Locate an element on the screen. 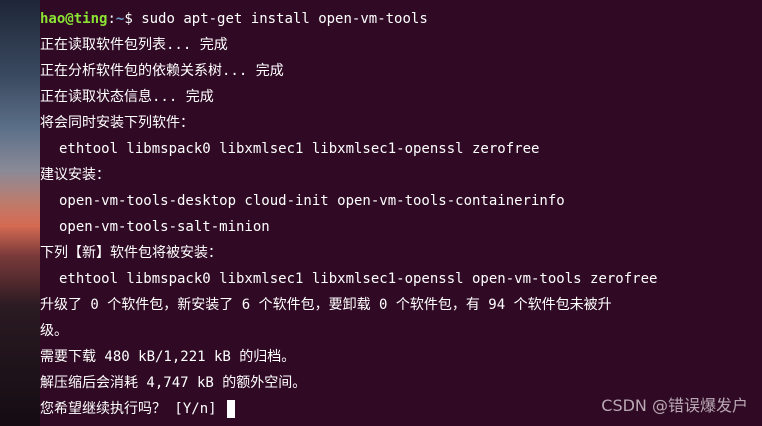  output-line: 正在读取软件包列表... 完成 is located at coordinates (134, 45).